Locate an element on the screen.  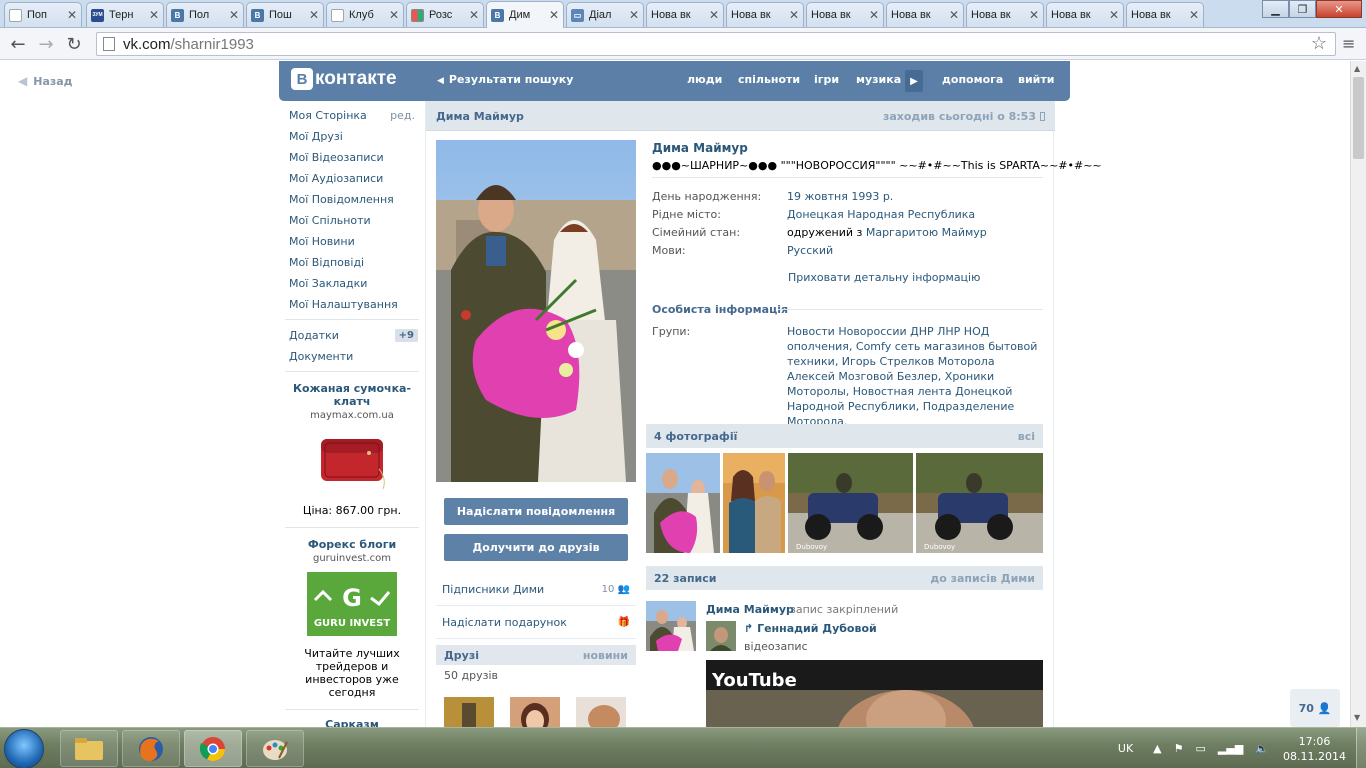
forward-arrow-icon: → is located at coordinates (46, 44).